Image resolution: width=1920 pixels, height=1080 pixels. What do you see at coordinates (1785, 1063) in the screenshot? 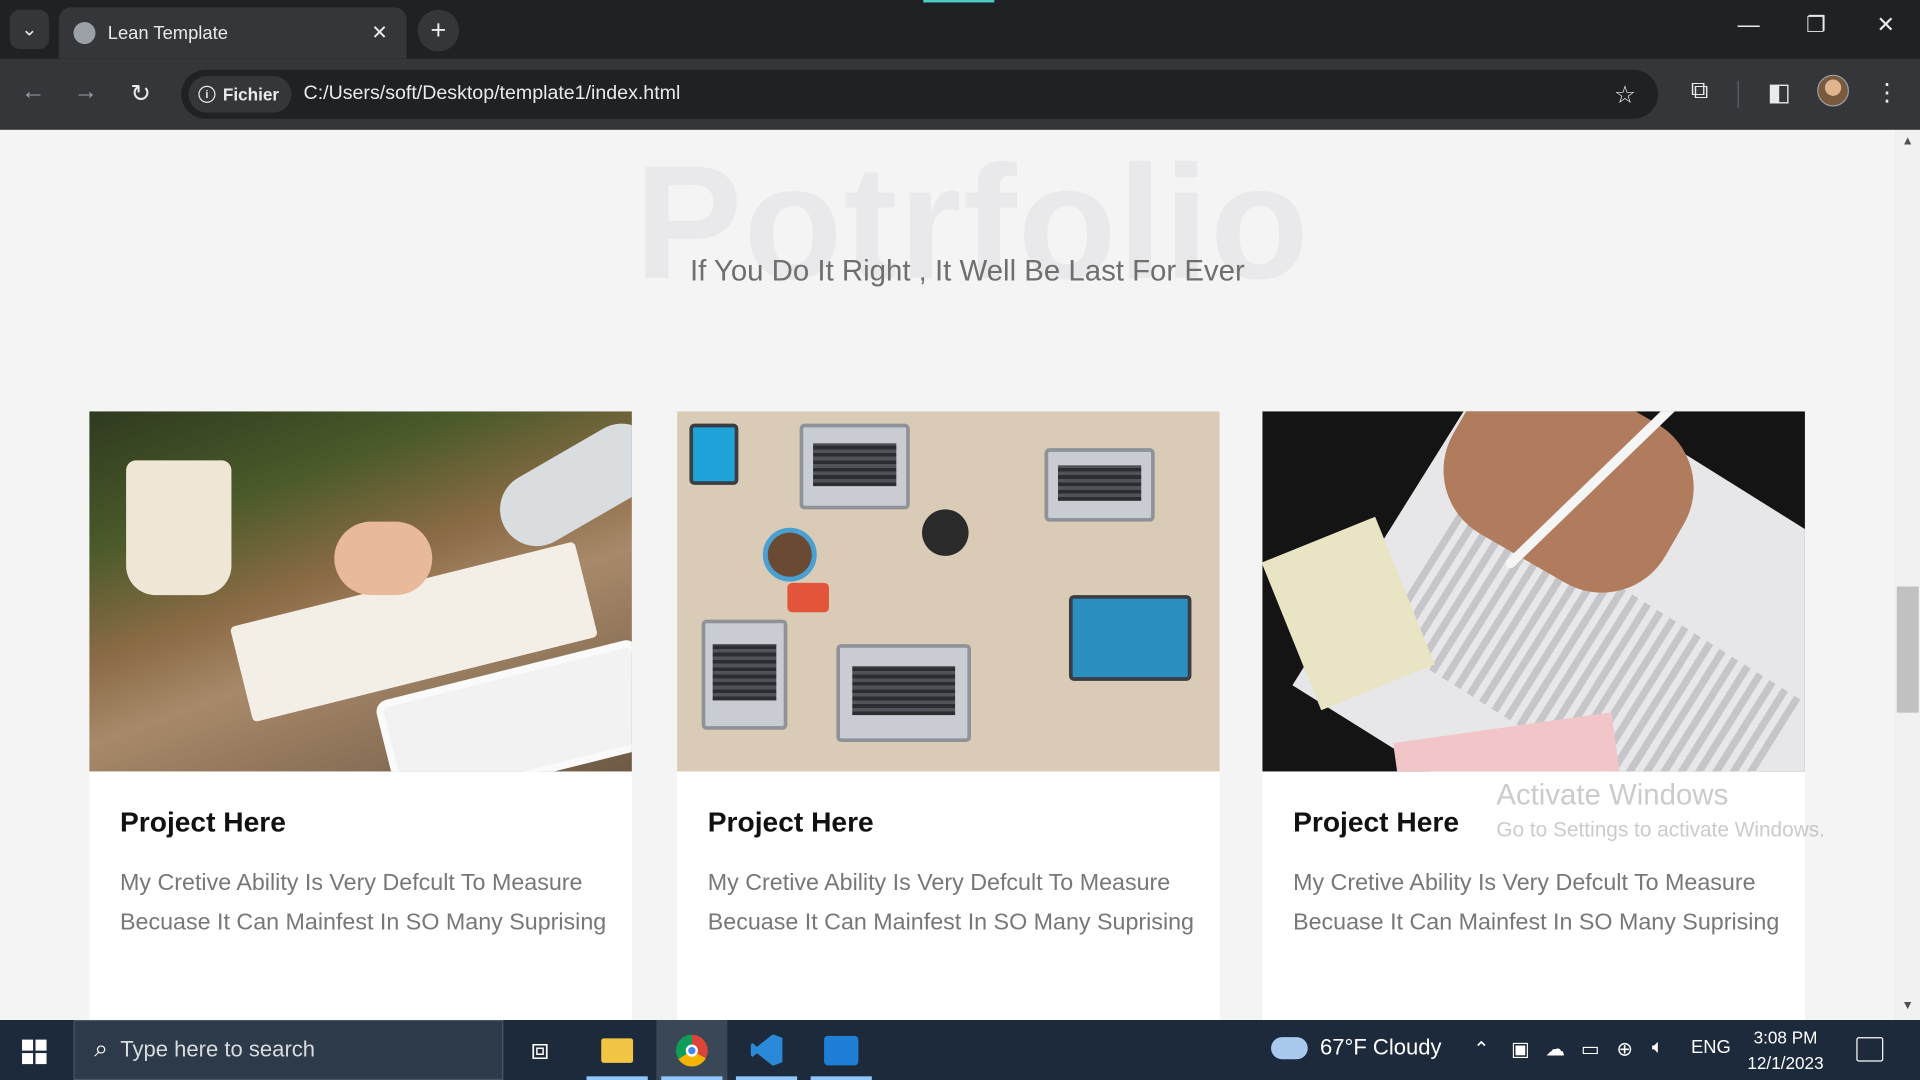
I see `clock-date: 12/1/2023` at bounding box center [1785, 1063].